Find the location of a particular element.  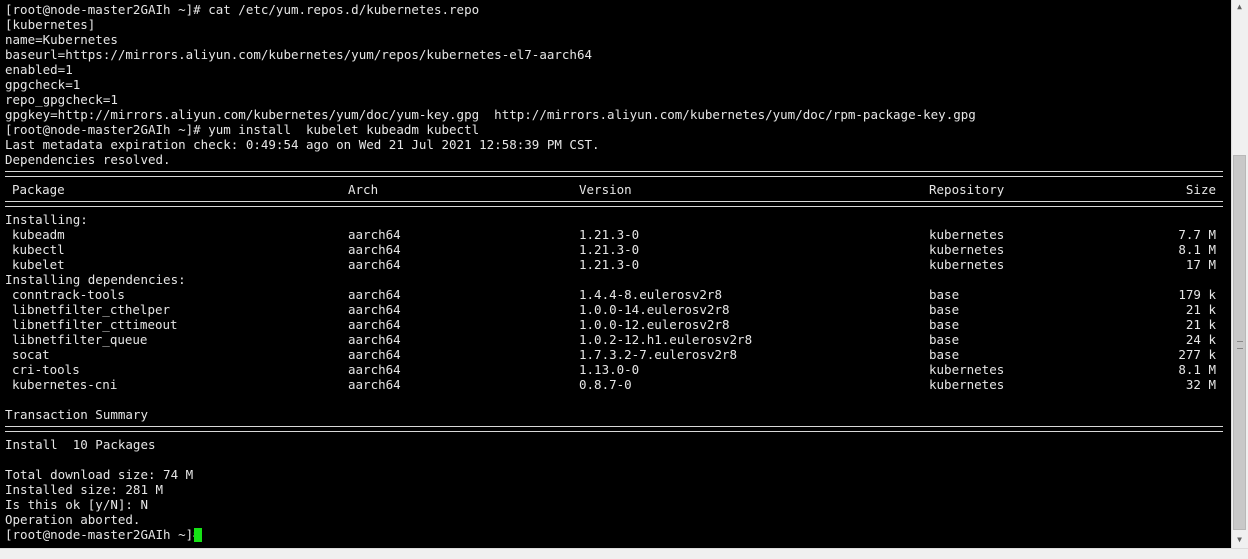

package-version: 1.4.4-8.eulerosv2r8 is located at coordinates (650, 294).